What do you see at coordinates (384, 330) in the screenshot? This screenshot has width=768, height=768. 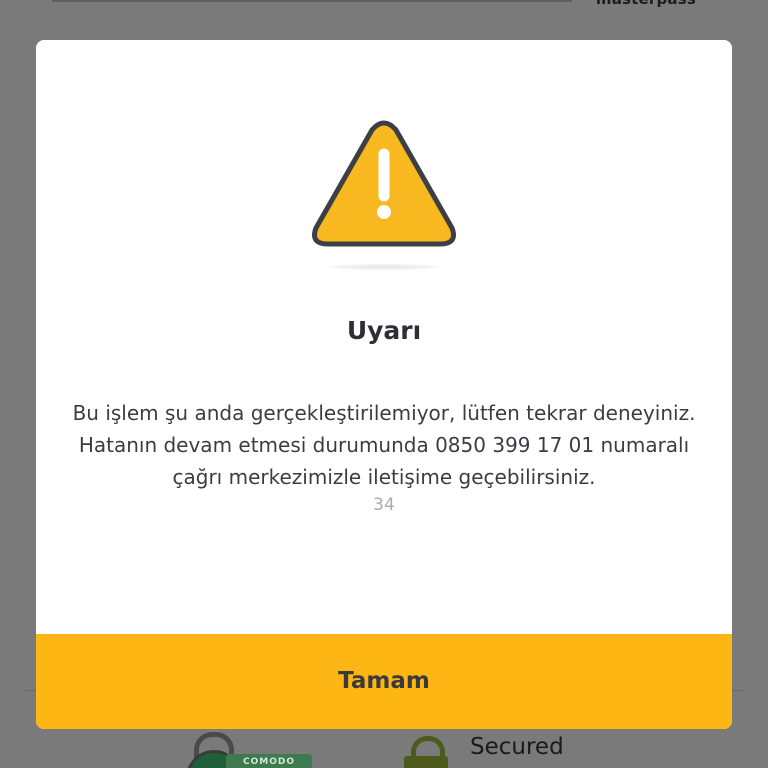 I see `dialog-title: Uyarı` at bounding box center [384, 330].